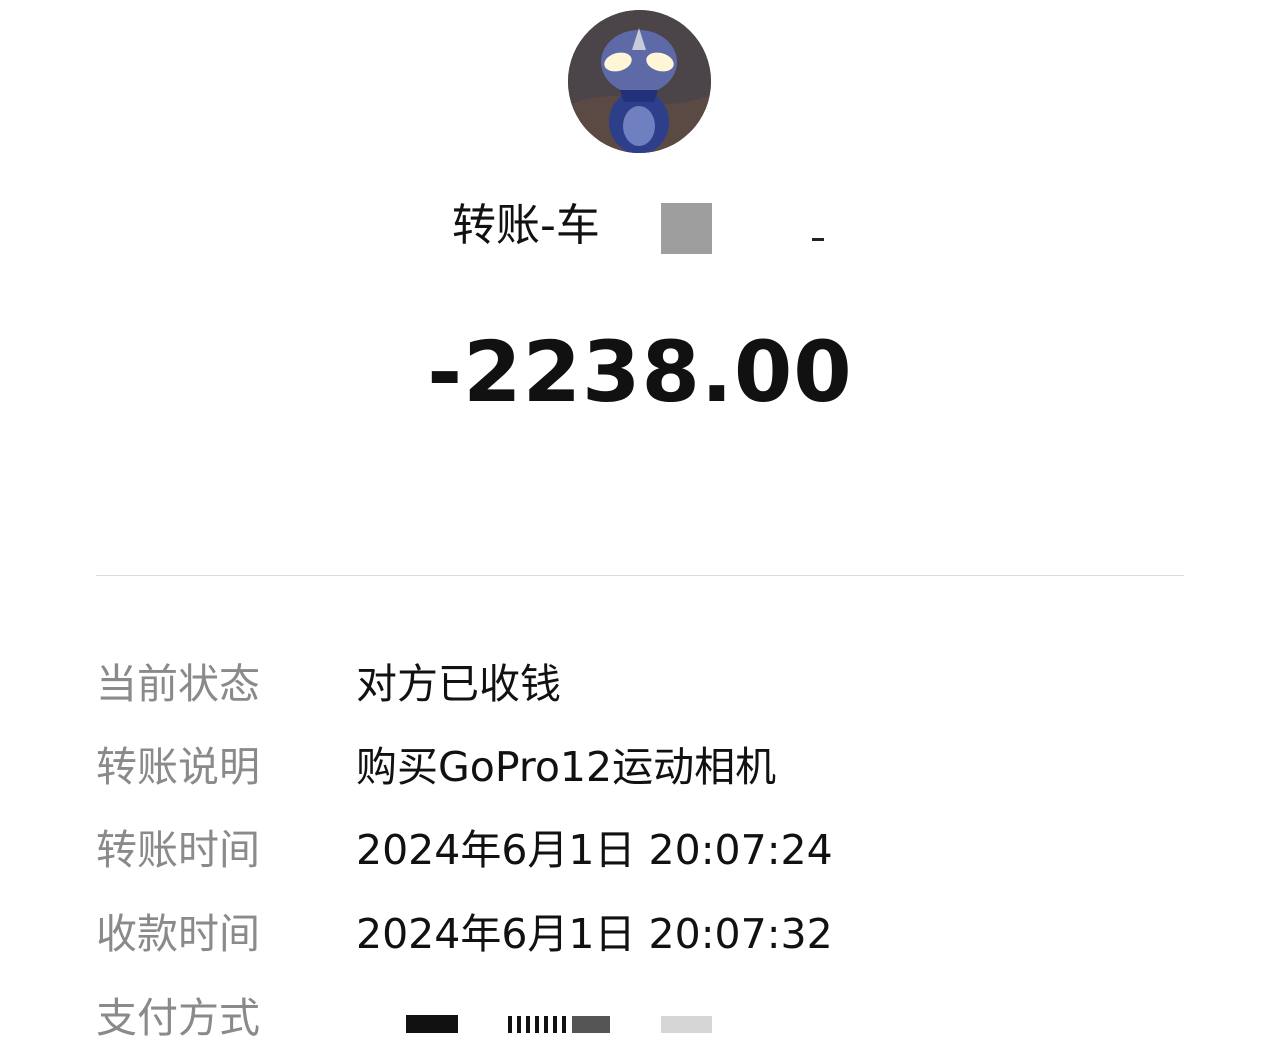  I want to click on detail-row-transfer-time: 转账时间 2024年6月1日 20:07:24, so click(646, 850).